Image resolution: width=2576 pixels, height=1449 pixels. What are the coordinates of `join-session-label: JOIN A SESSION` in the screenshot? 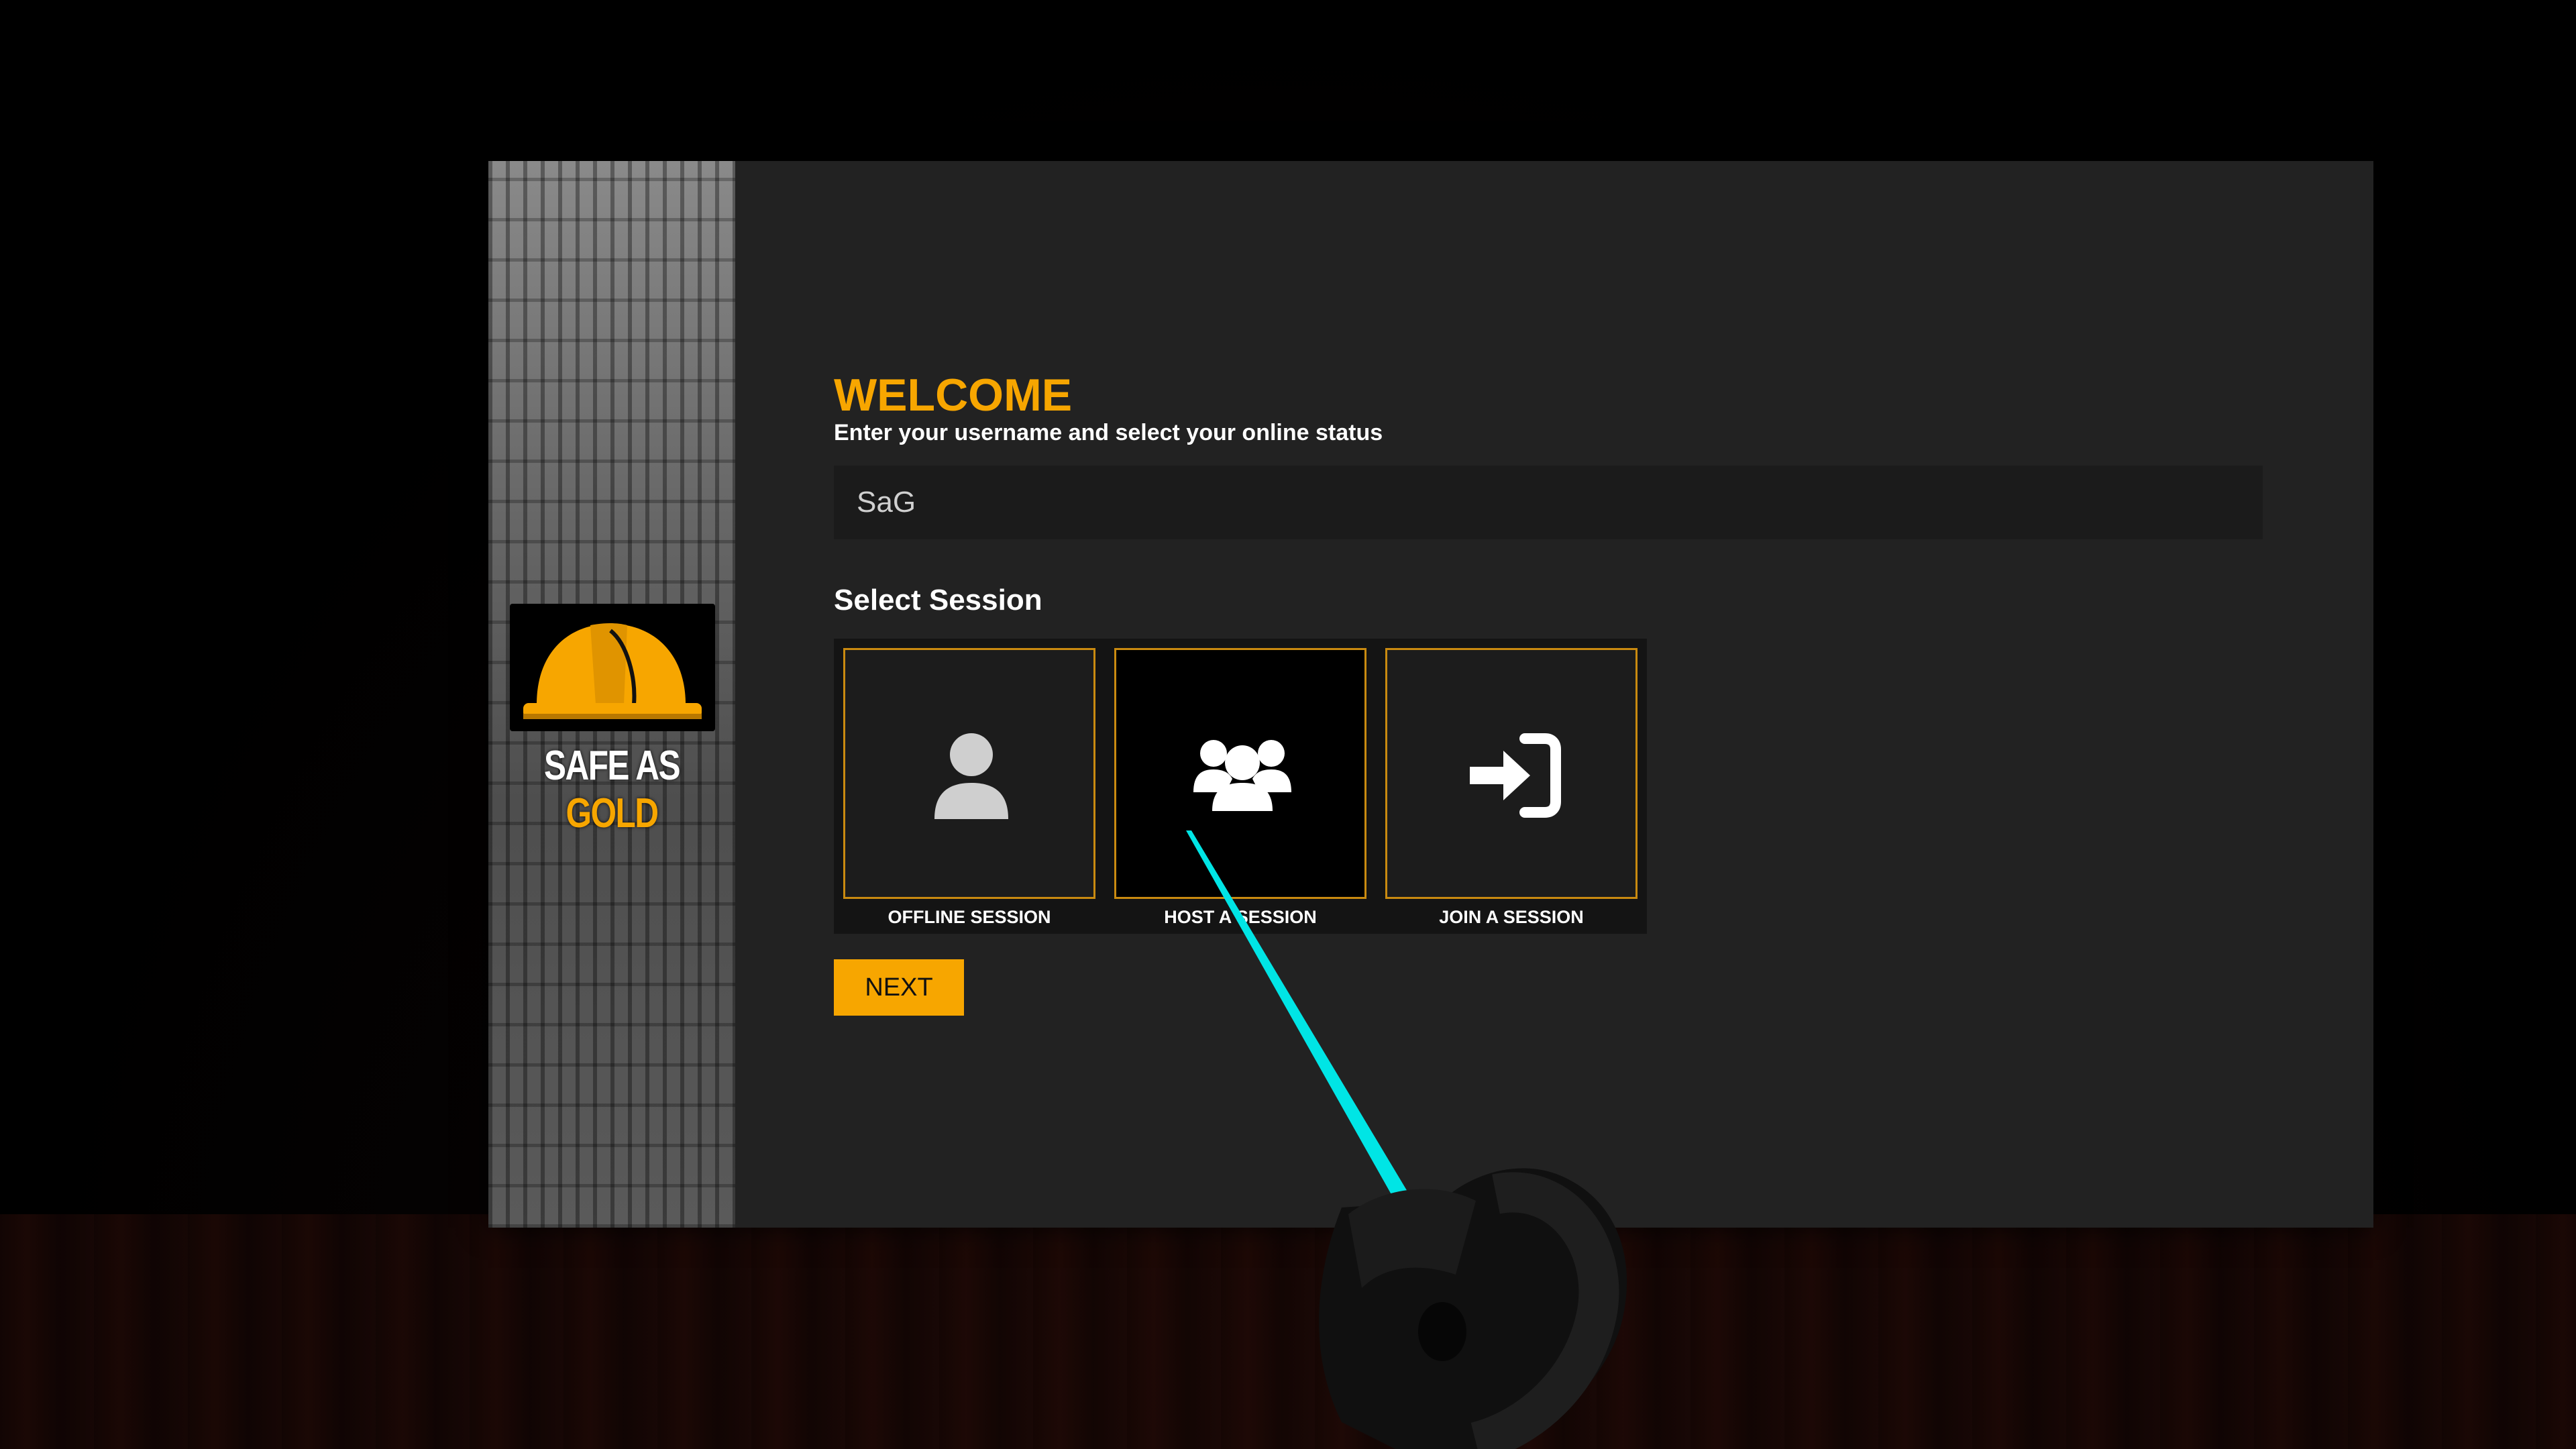 It's located at (1511, 917).